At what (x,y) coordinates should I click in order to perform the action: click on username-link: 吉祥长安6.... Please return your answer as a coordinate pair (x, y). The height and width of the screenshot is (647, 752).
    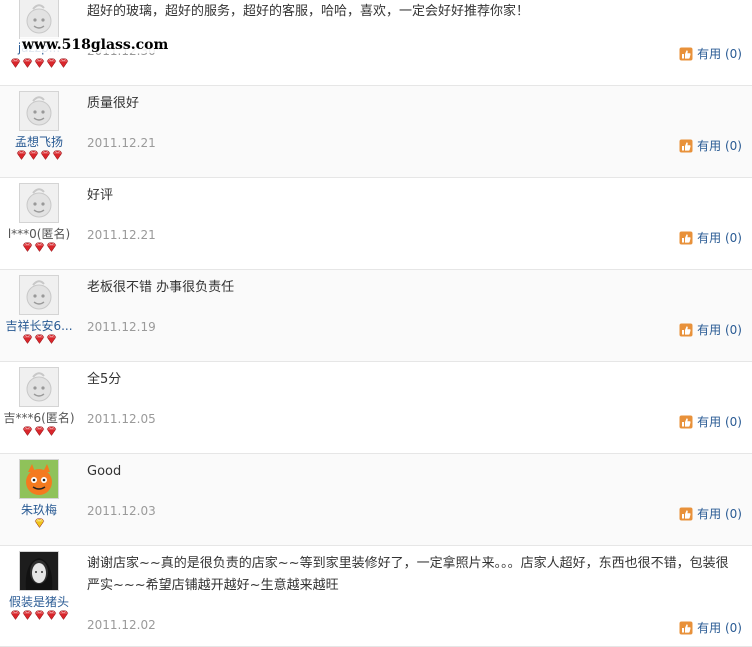
    Looking at the image, I should click on (39, 325).